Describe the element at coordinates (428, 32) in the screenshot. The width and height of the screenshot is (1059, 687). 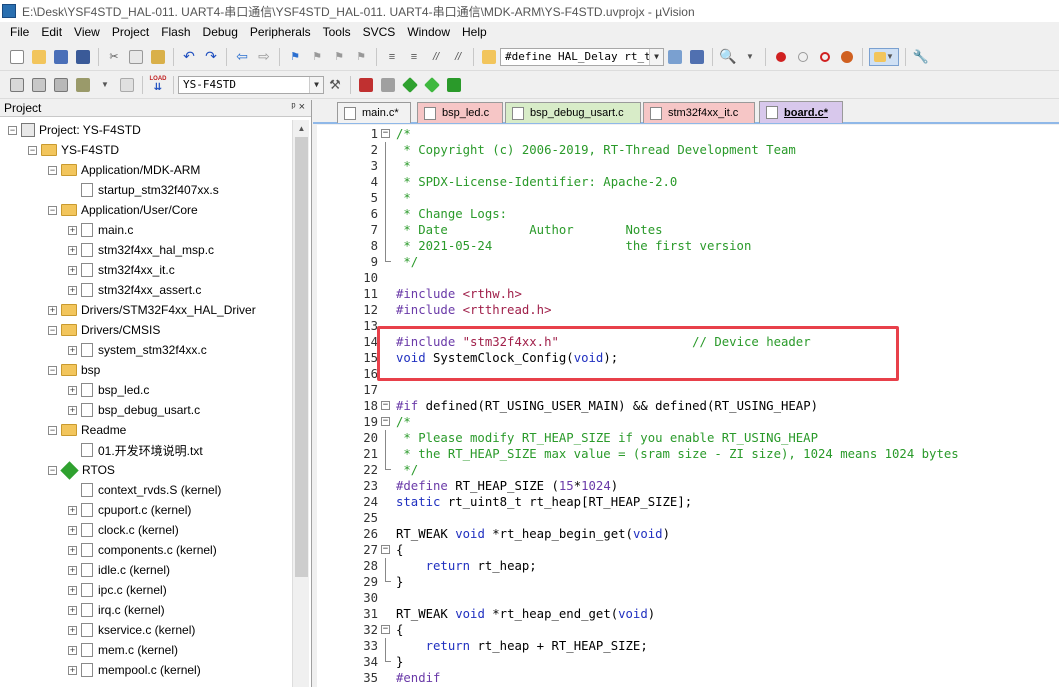
I see `menu-window: Window` at that location.